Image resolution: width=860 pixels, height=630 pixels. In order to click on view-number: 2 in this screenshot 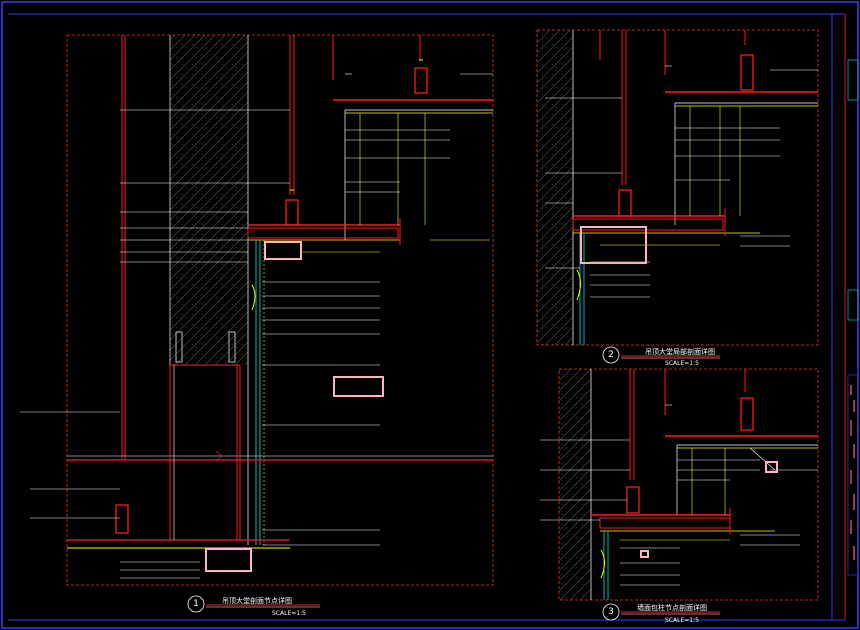, I will do `click(611, 355)`.